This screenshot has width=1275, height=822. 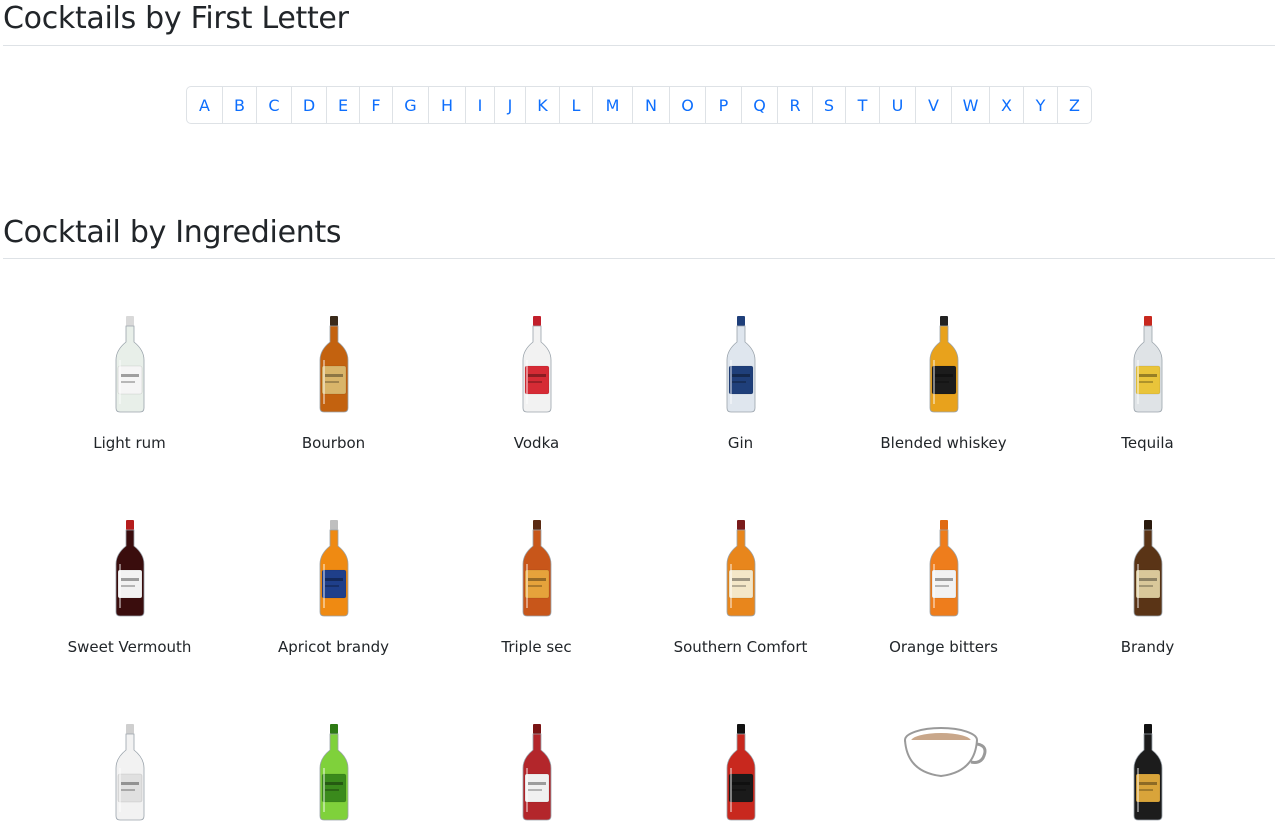 I want to click on red-bottle-icon, so click(x=536, y=772).